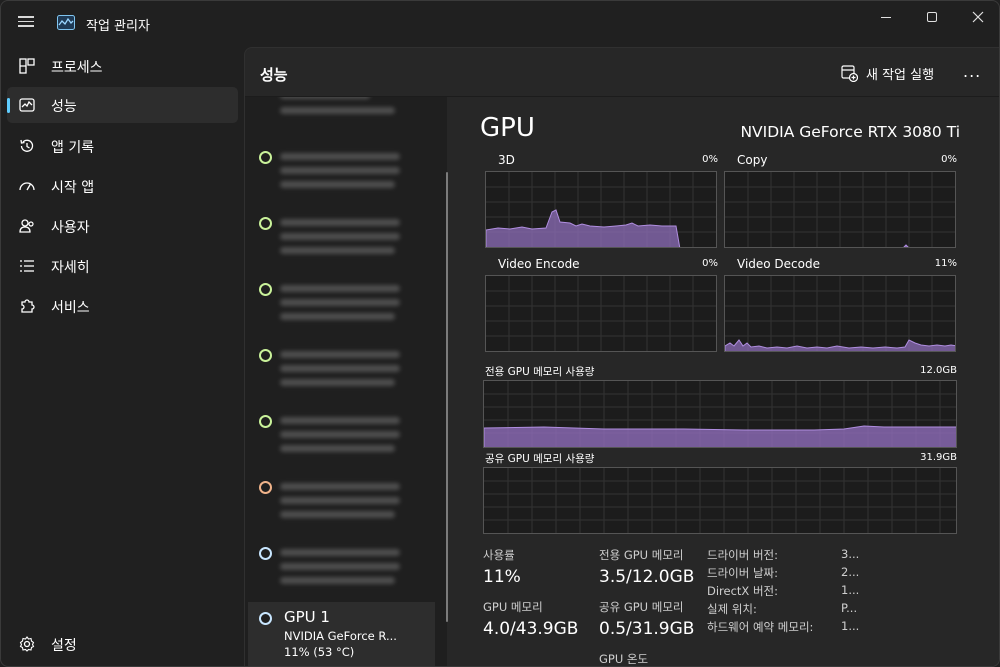  What do you see at coordinates (28, 306) in the screenshot?
I see `services-puzzle-icon` at bounding box center [28, 306].